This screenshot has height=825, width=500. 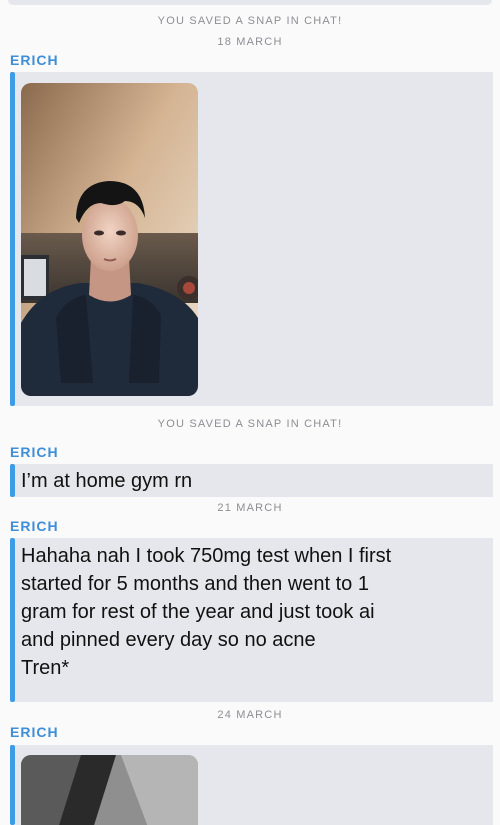 I want to click on snap-photo-partial, so click(x=109, y=790).